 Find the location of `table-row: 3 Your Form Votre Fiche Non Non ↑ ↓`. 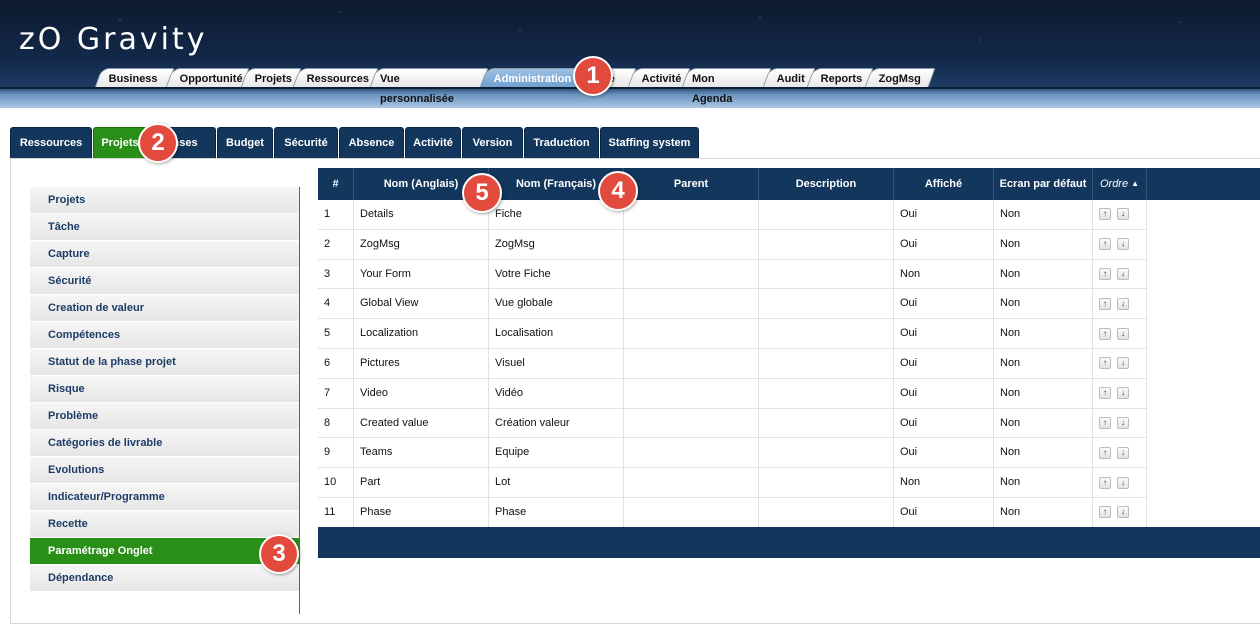

table-row: 3 Your Form Votre Fiche Non Non ↑ ↓ is located at coordinates (732, 274).